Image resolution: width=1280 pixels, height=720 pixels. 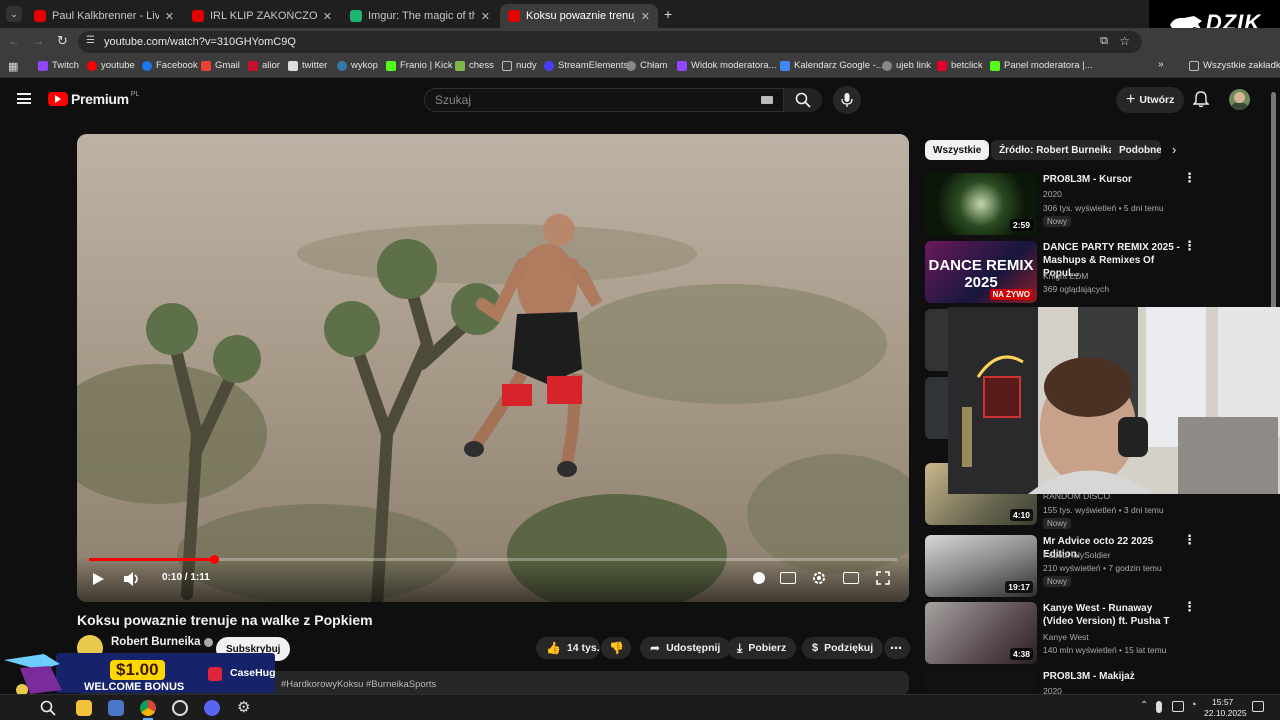 I want to click on bookmark-alior: alior, so click(x=264, y=65).